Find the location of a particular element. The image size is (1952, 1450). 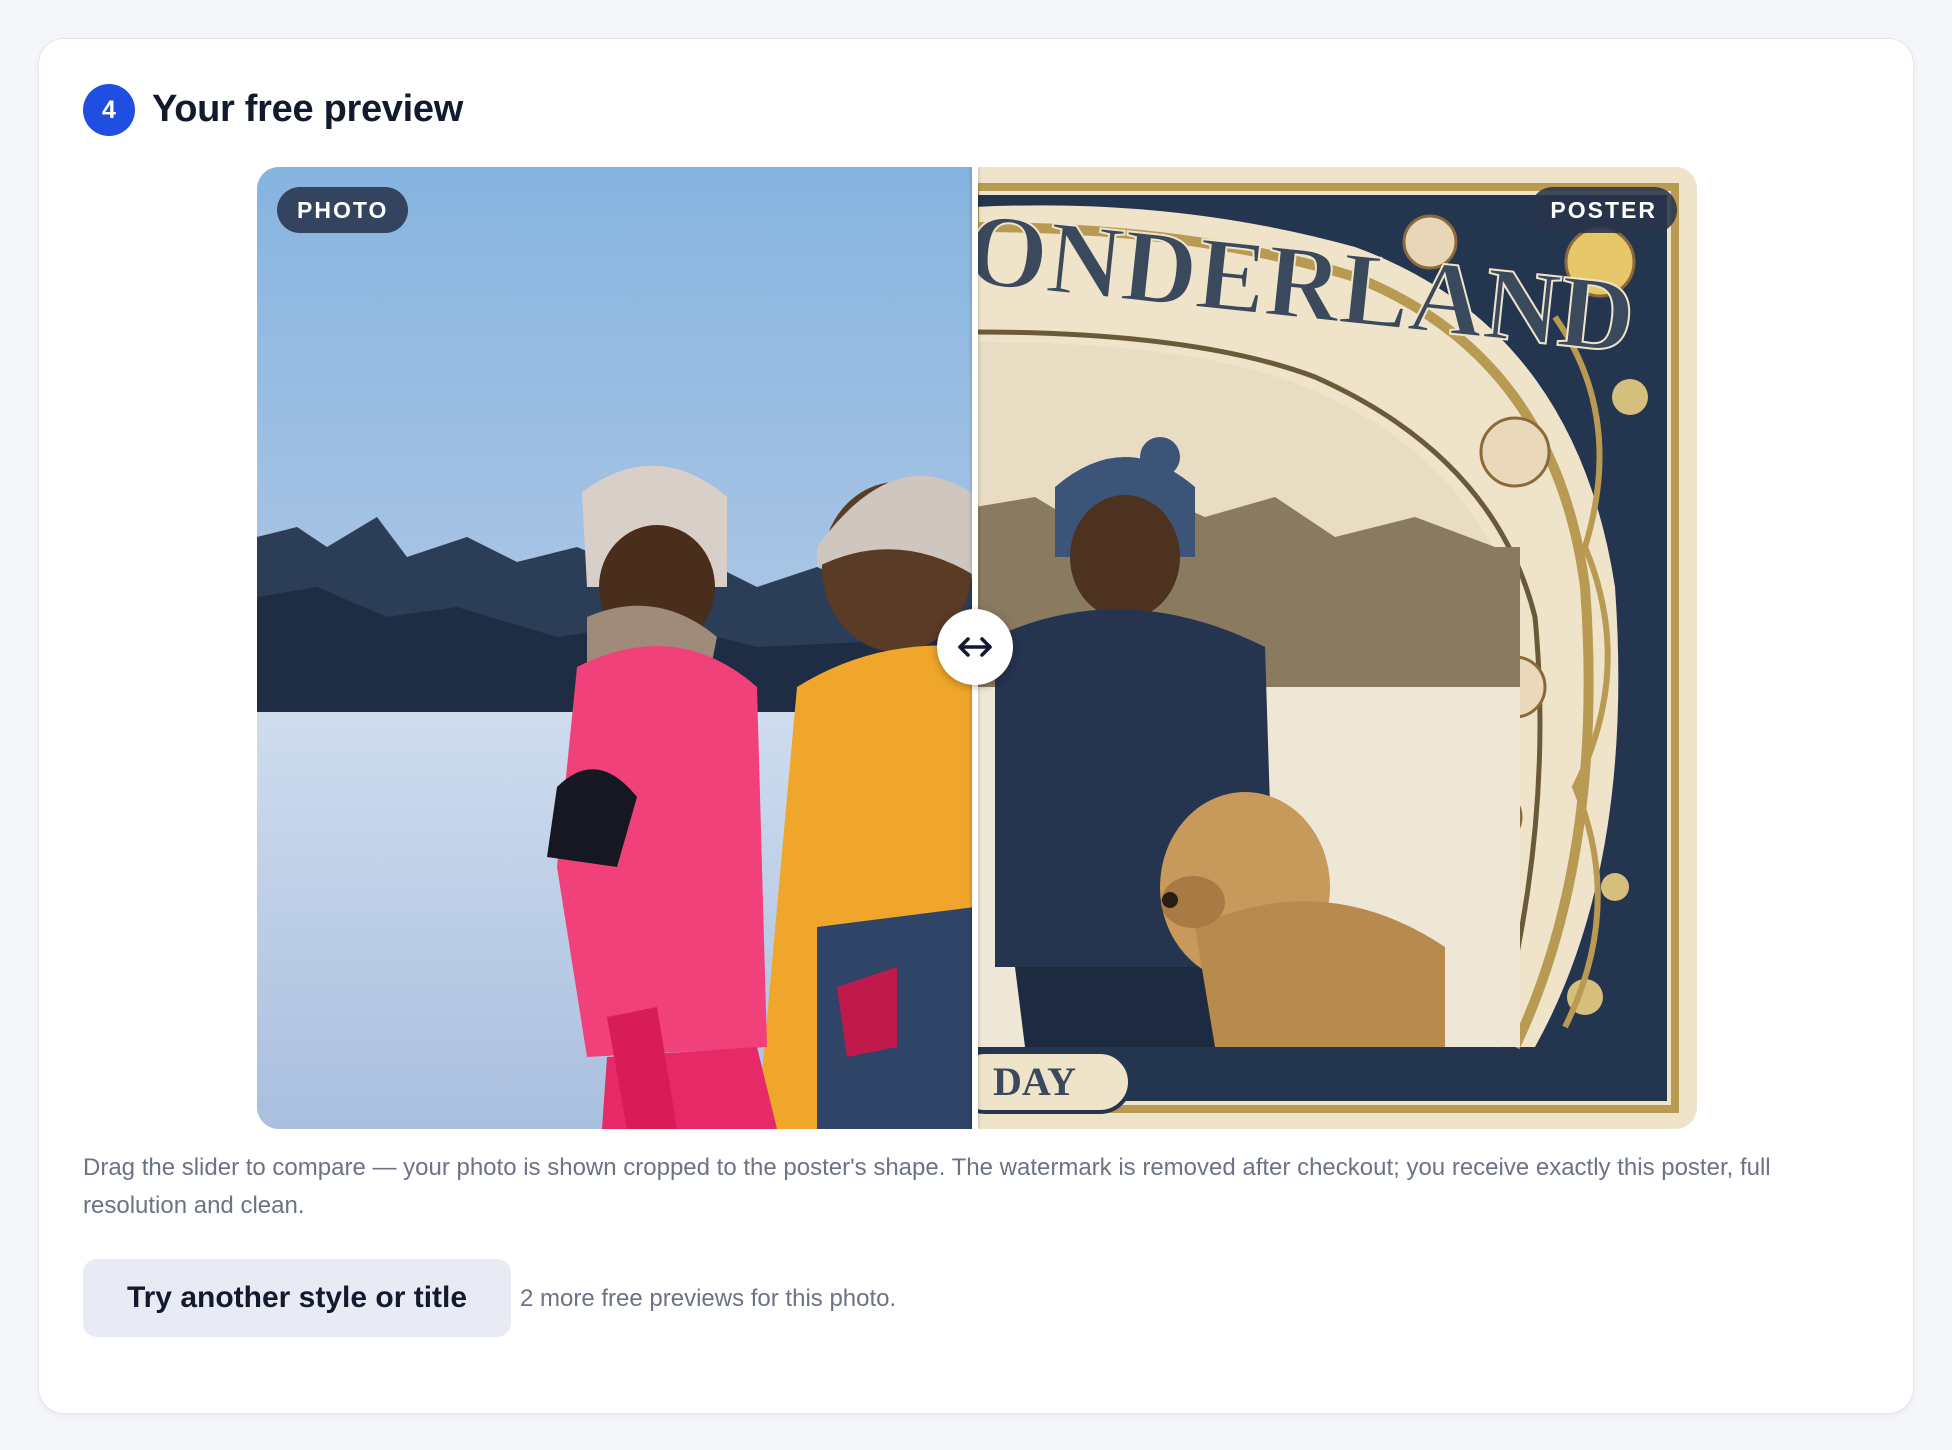

try-another-style-button: Try another style or title is located at coordinates (297, 1298).